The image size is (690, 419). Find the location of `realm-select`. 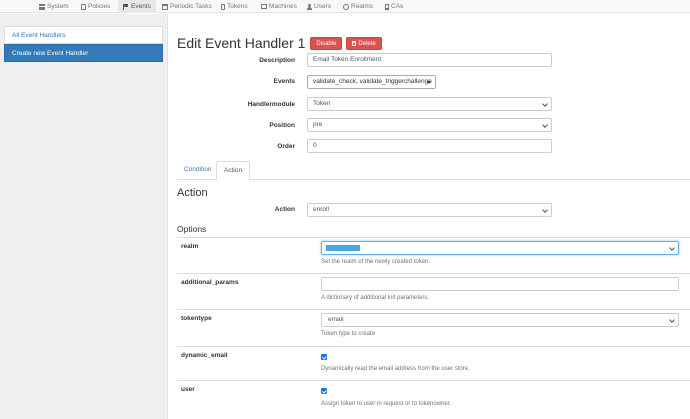

realm-select is located at coordinates (500, 248).